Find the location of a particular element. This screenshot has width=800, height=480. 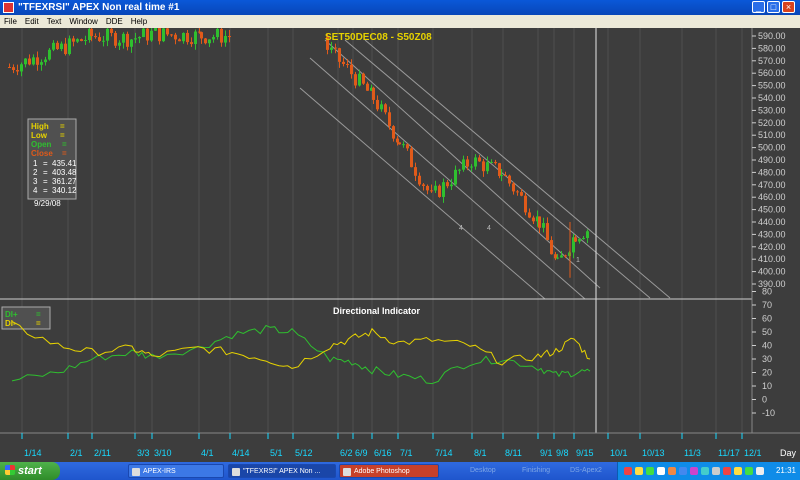

price-tick-label: 420.00 is located at coordinates (772, 247).